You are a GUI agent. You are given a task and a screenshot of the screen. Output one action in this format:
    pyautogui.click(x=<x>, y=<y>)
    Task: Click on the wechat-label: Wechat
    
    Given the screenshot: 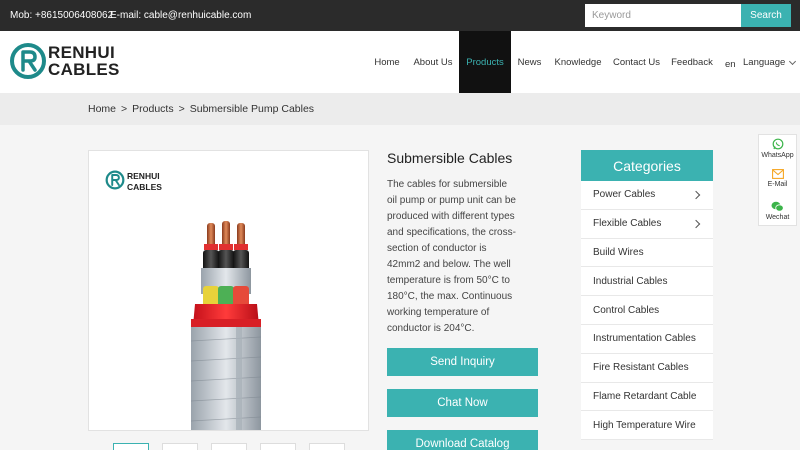 What is the action you would take?
    pyautogui.click(x=777, y=217)
    